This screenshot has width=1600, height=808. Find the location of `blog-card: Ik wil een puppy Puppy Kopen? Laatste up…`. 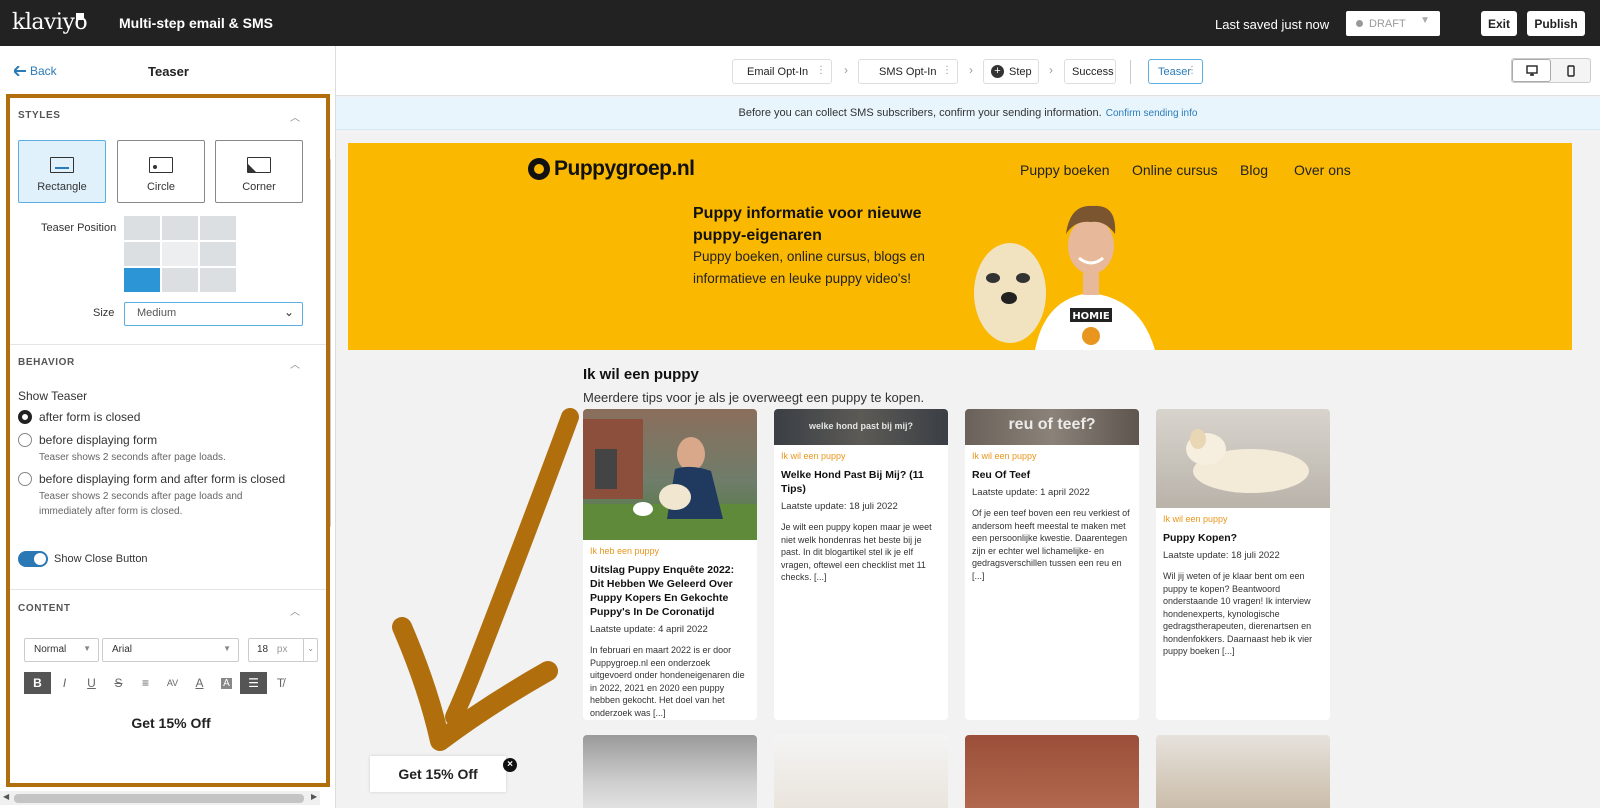

blog-card: Ik wil een puppy Puppy Kopen? Laatste up… is located at coordinates (1243, 564).